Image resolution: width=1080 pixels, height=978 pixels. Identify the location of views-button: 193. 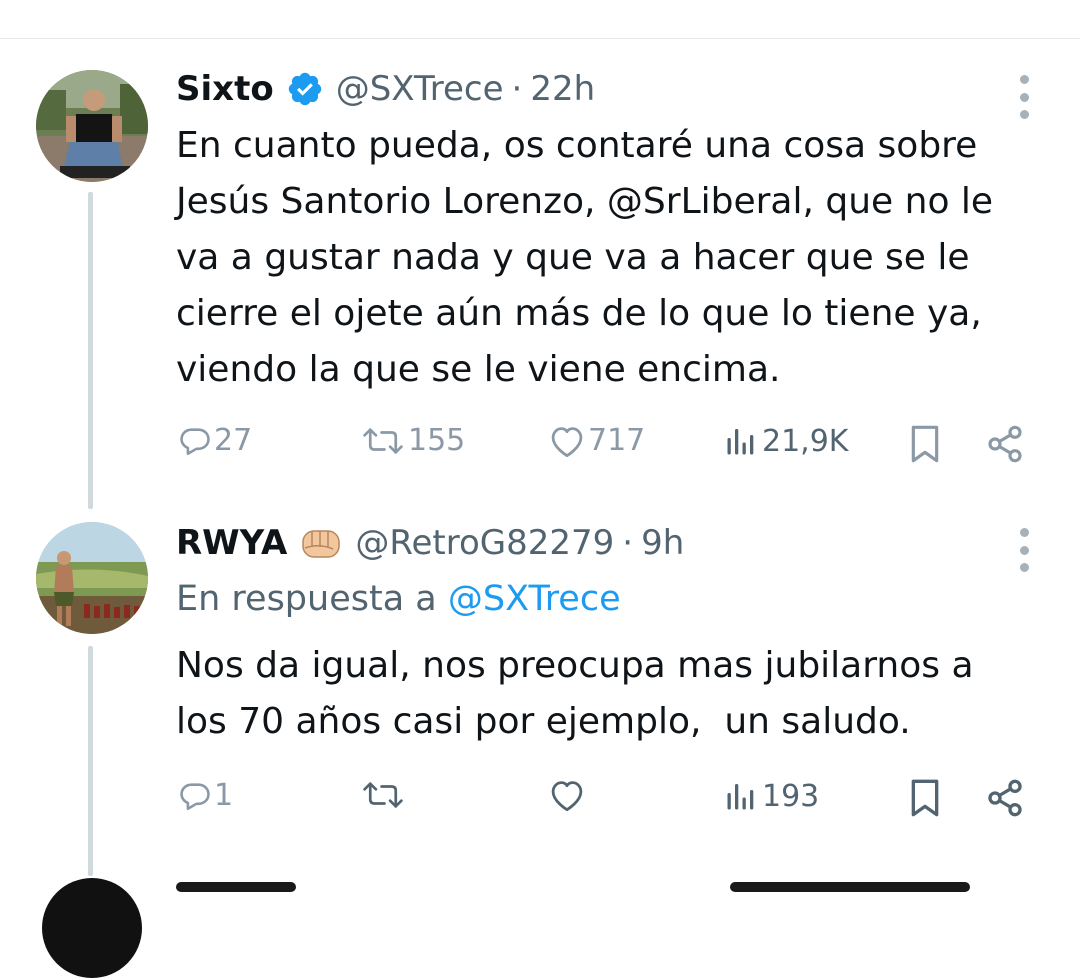
(770, 796).